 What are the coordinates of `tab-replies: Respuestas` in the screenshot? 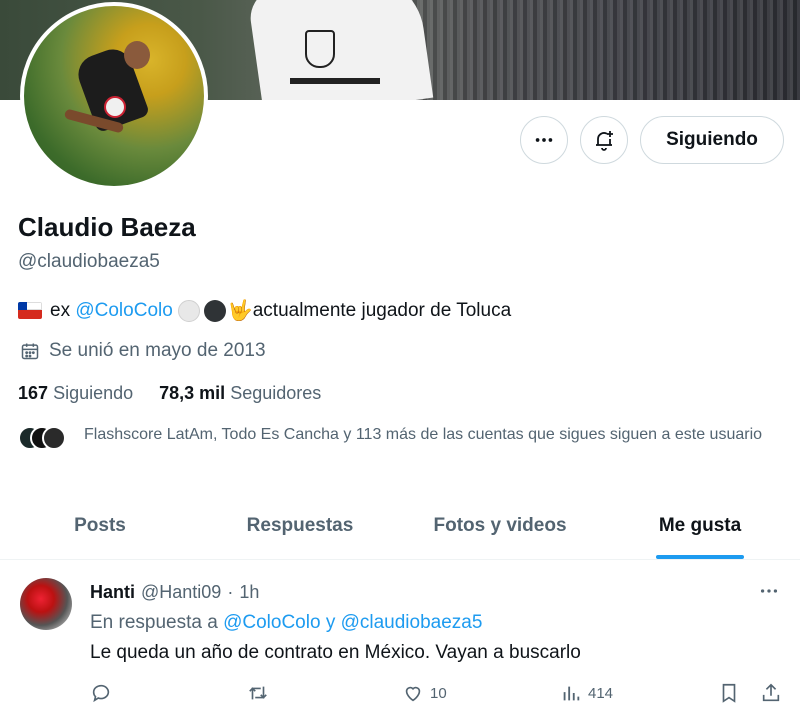 It's located at (300, 528).